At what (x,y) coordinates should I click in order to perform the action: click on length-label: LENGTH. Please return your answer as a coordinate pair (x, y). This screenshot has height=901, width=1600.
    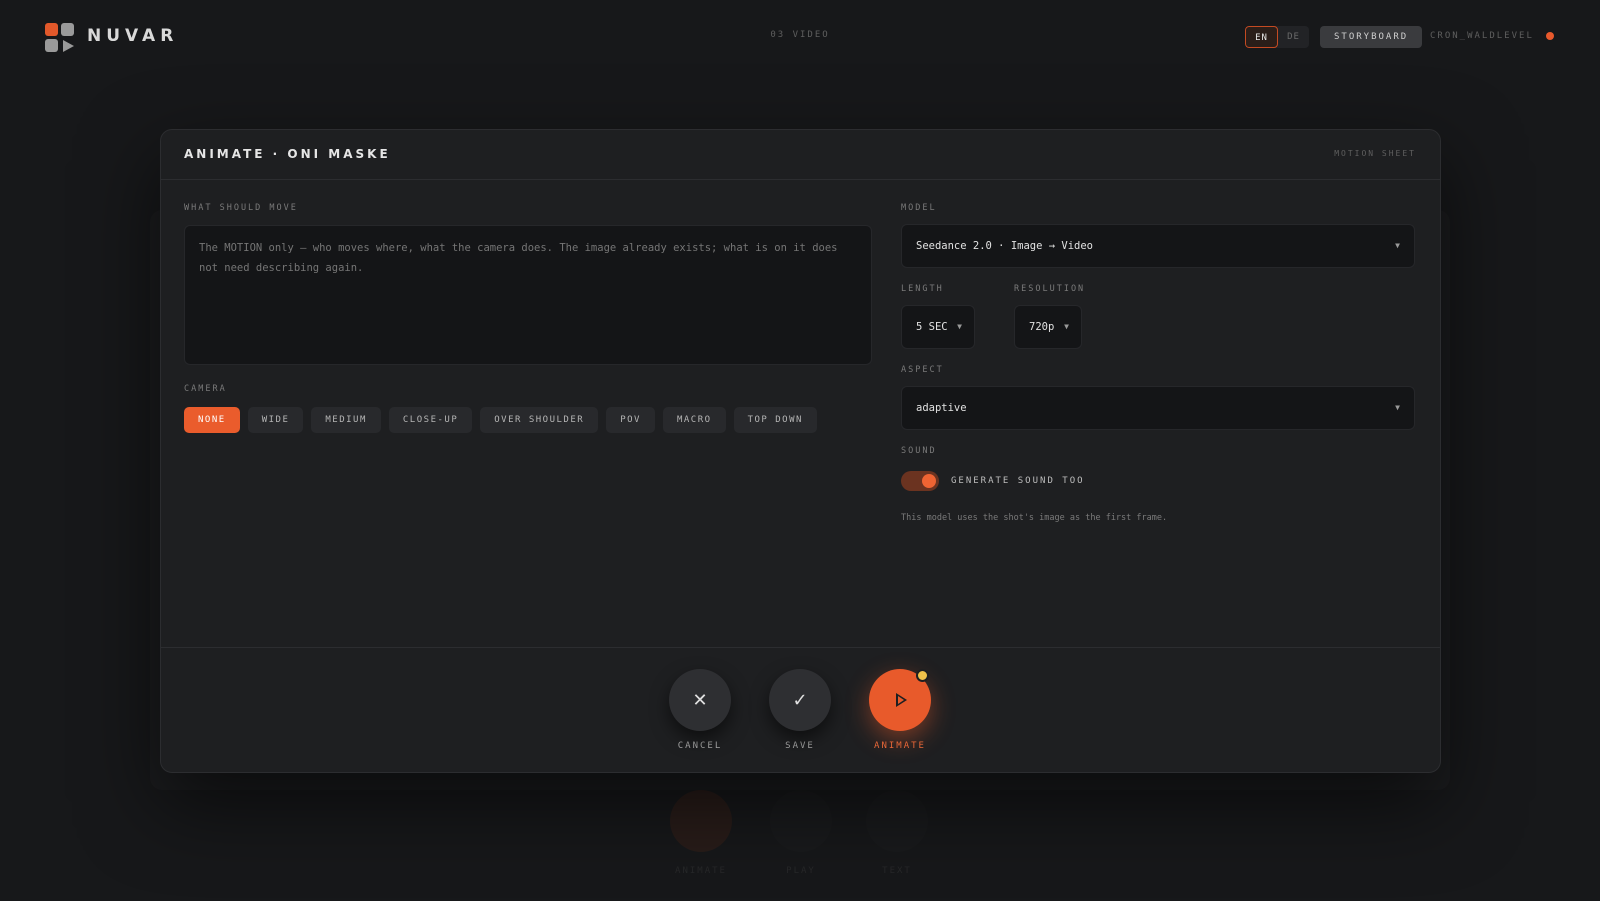
    Looking at the image, I should click on (922, 289).